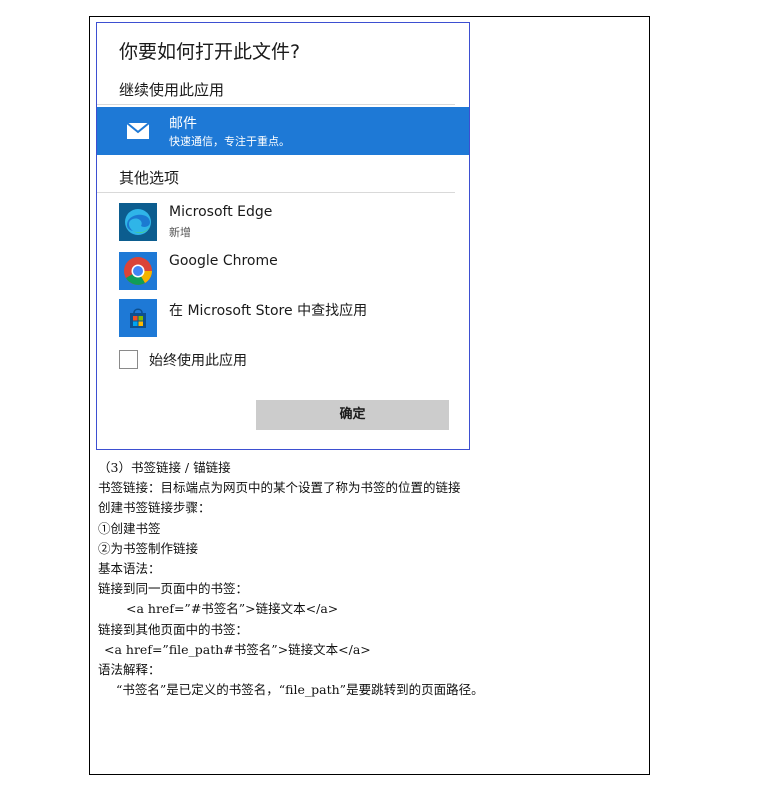 The width and height of the screenshot is (757, 795). What do you see at coordinates (164, 467) in the screenshot?
I see `section-heading: （3）书签链接 / 锚链接` at bounding box center [164, 467].